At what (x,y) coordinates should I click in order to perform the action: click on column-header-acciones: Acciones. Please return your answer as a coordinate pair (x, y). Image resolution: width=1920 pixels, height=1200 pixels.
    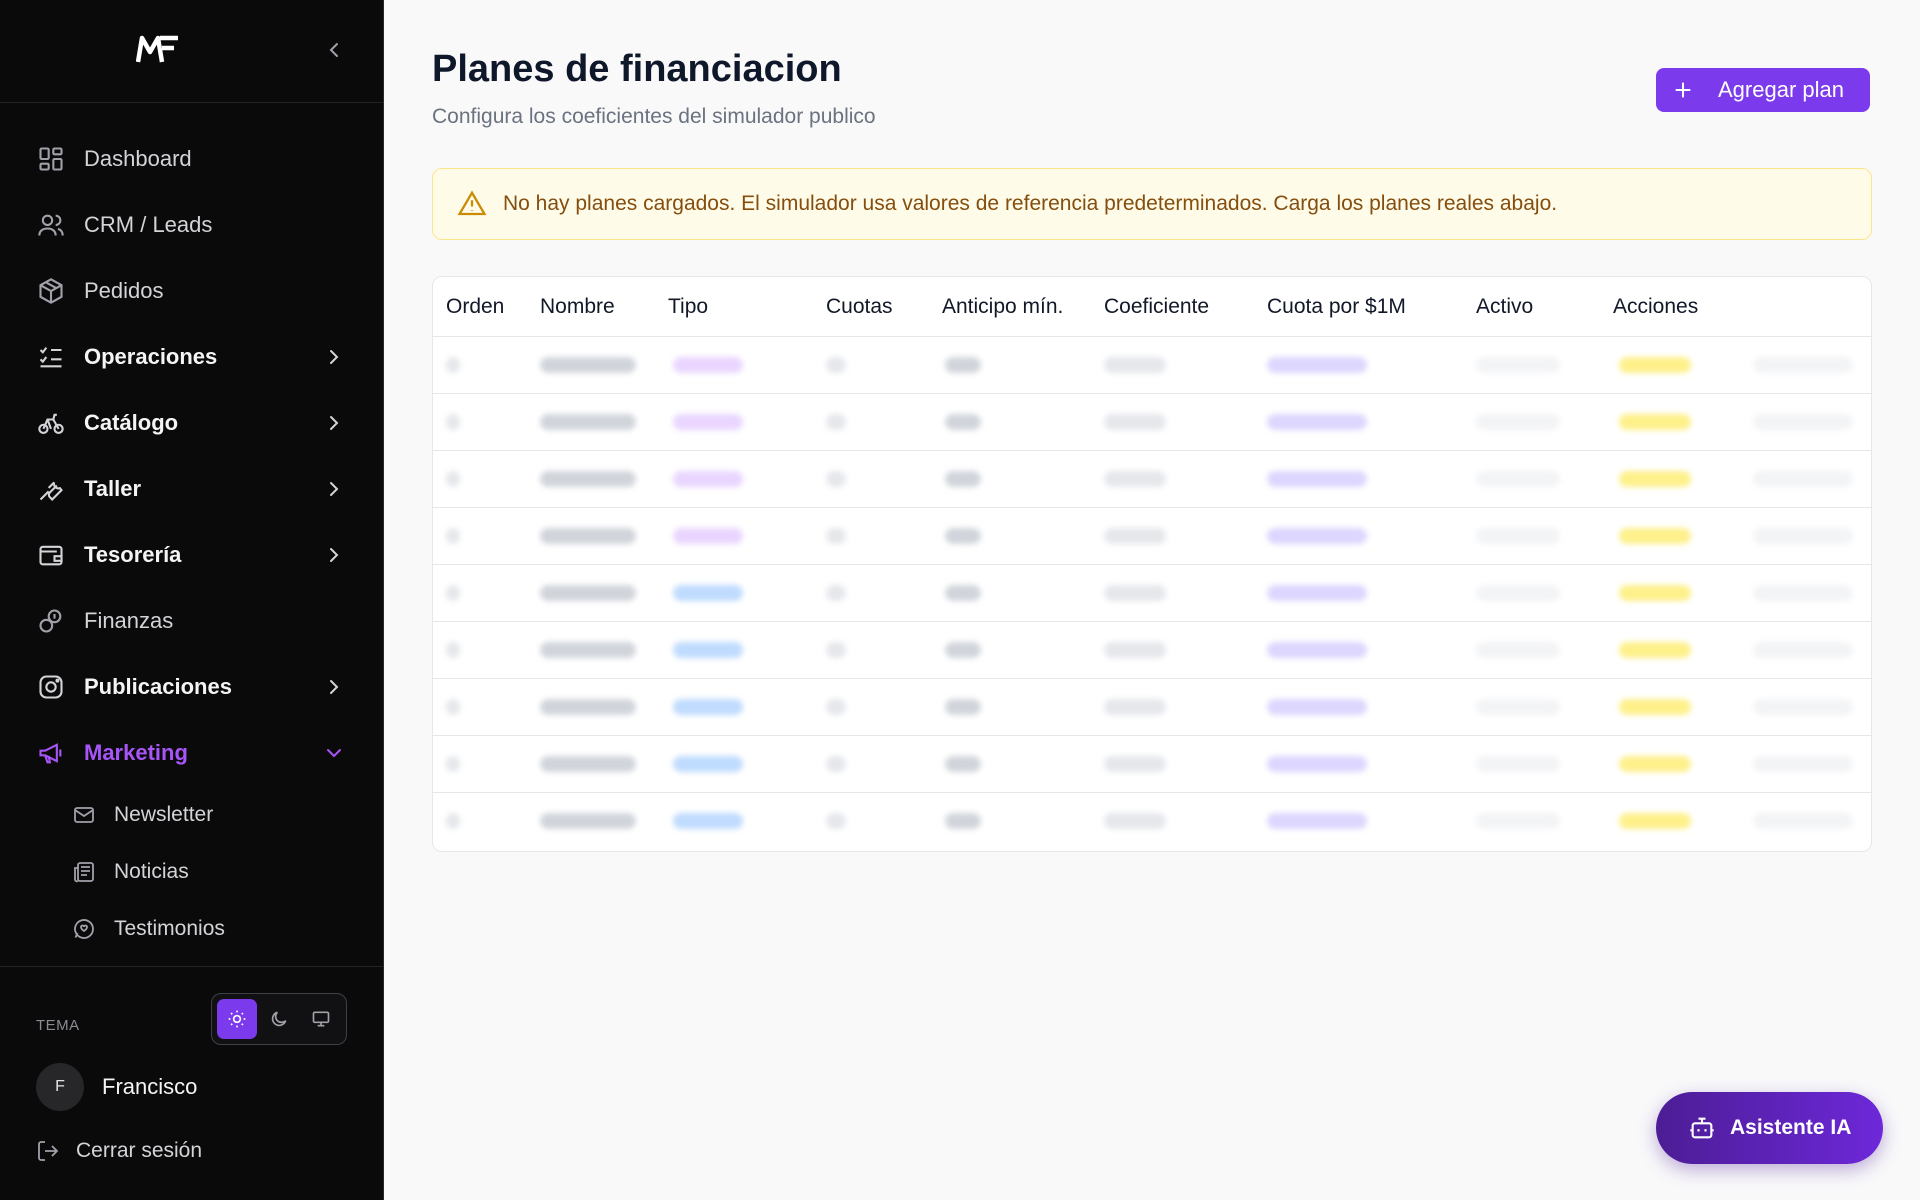
    Looking at the image, I should click on (1656, 306).